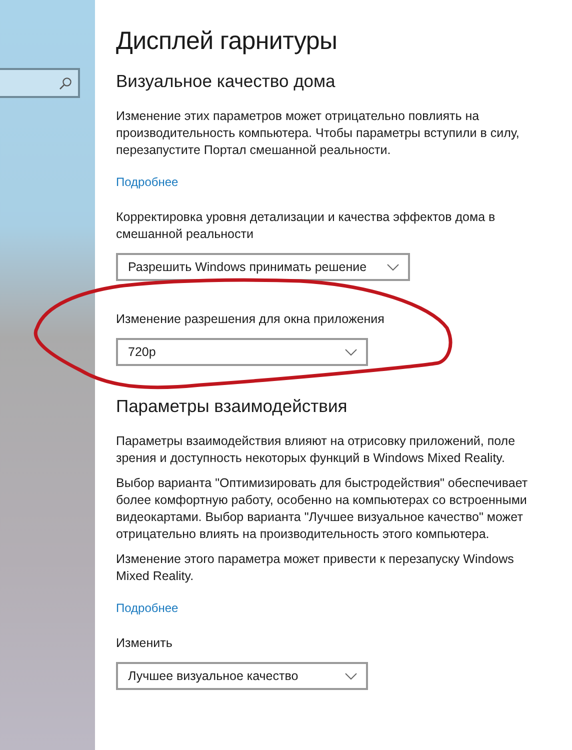 The height and width of the screenshot is (750, 572). What do you see at coordinates (263, 267) in the screenshot?
I see `dropdown: Разрешить Windows принимать решение` at bounding box center [263, 267].